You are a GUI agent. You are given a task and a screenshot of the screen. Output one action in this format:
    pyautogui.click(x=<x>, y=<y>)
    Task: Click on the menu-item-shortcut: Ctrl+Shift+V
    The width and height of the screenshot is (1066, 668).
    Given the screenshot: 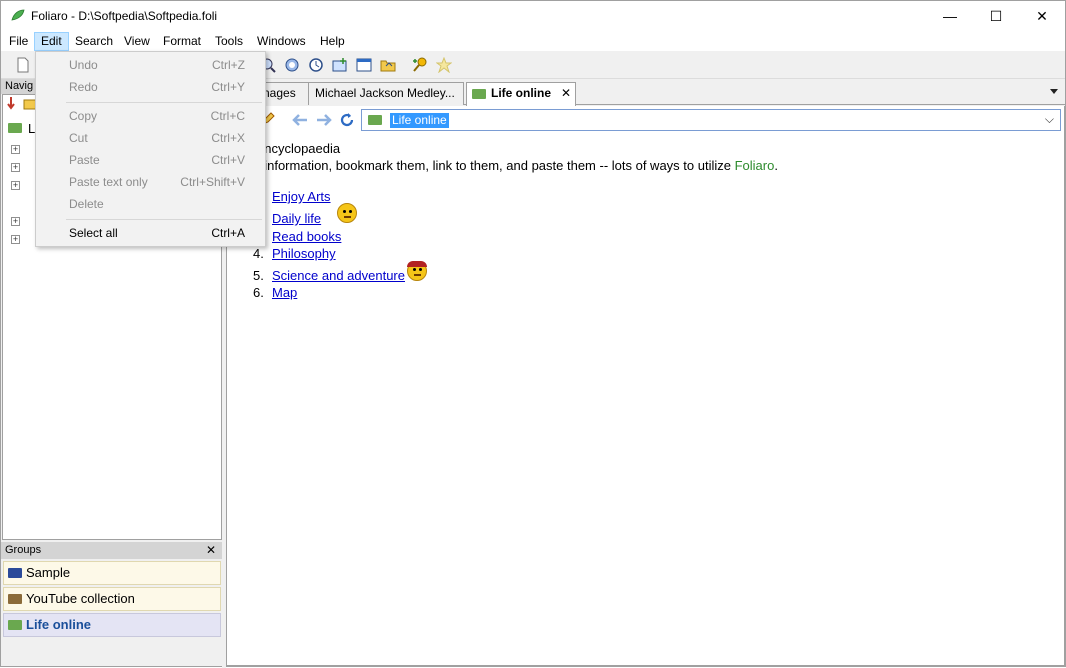 What is the action you would take?
    pyautogui.click(x=212, y=182)
    